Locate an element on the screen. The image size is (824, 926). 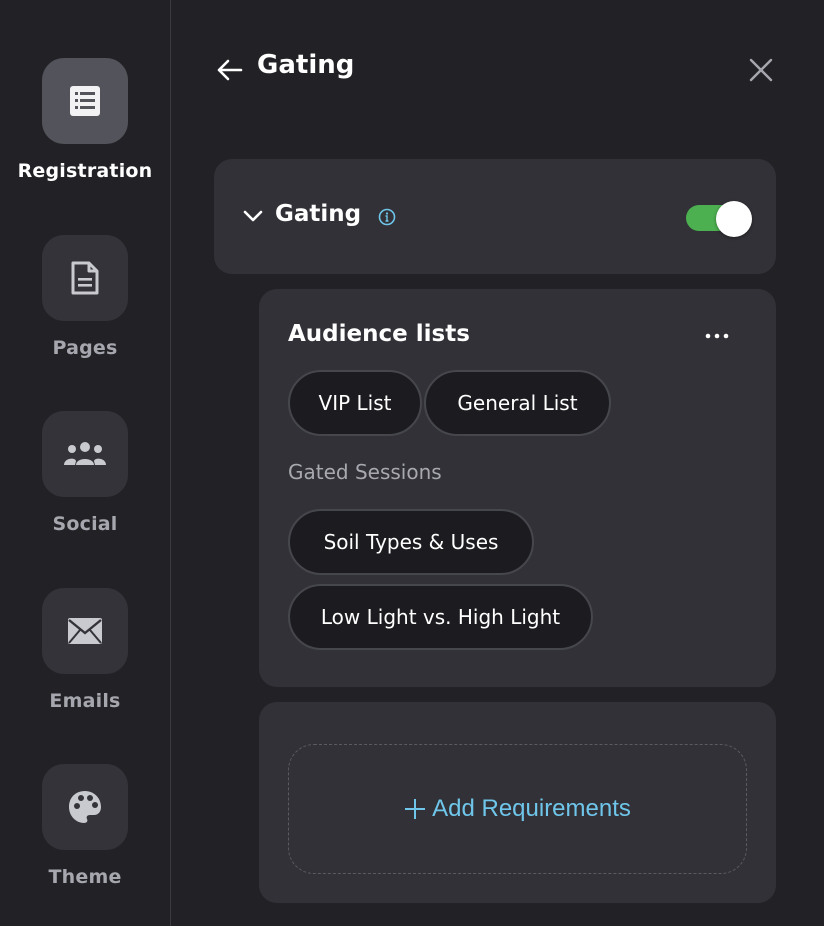
plus-icon is located at coordinates (415, 809).